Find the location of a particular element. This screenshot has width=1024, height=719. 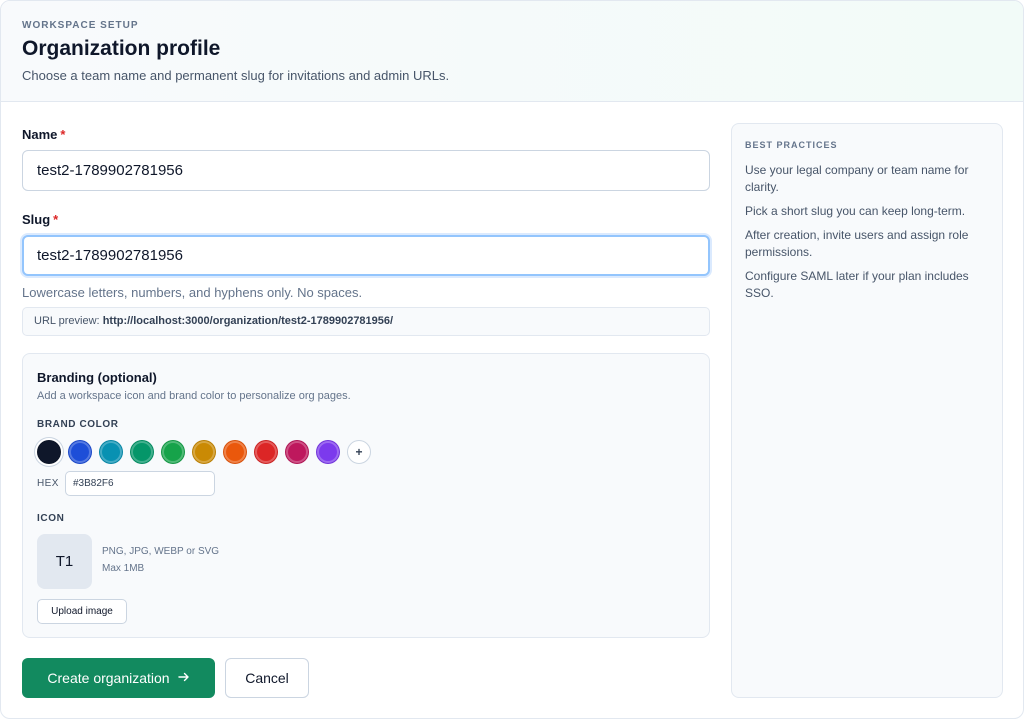

add-color-button: + is located at coordinates (359, 452).